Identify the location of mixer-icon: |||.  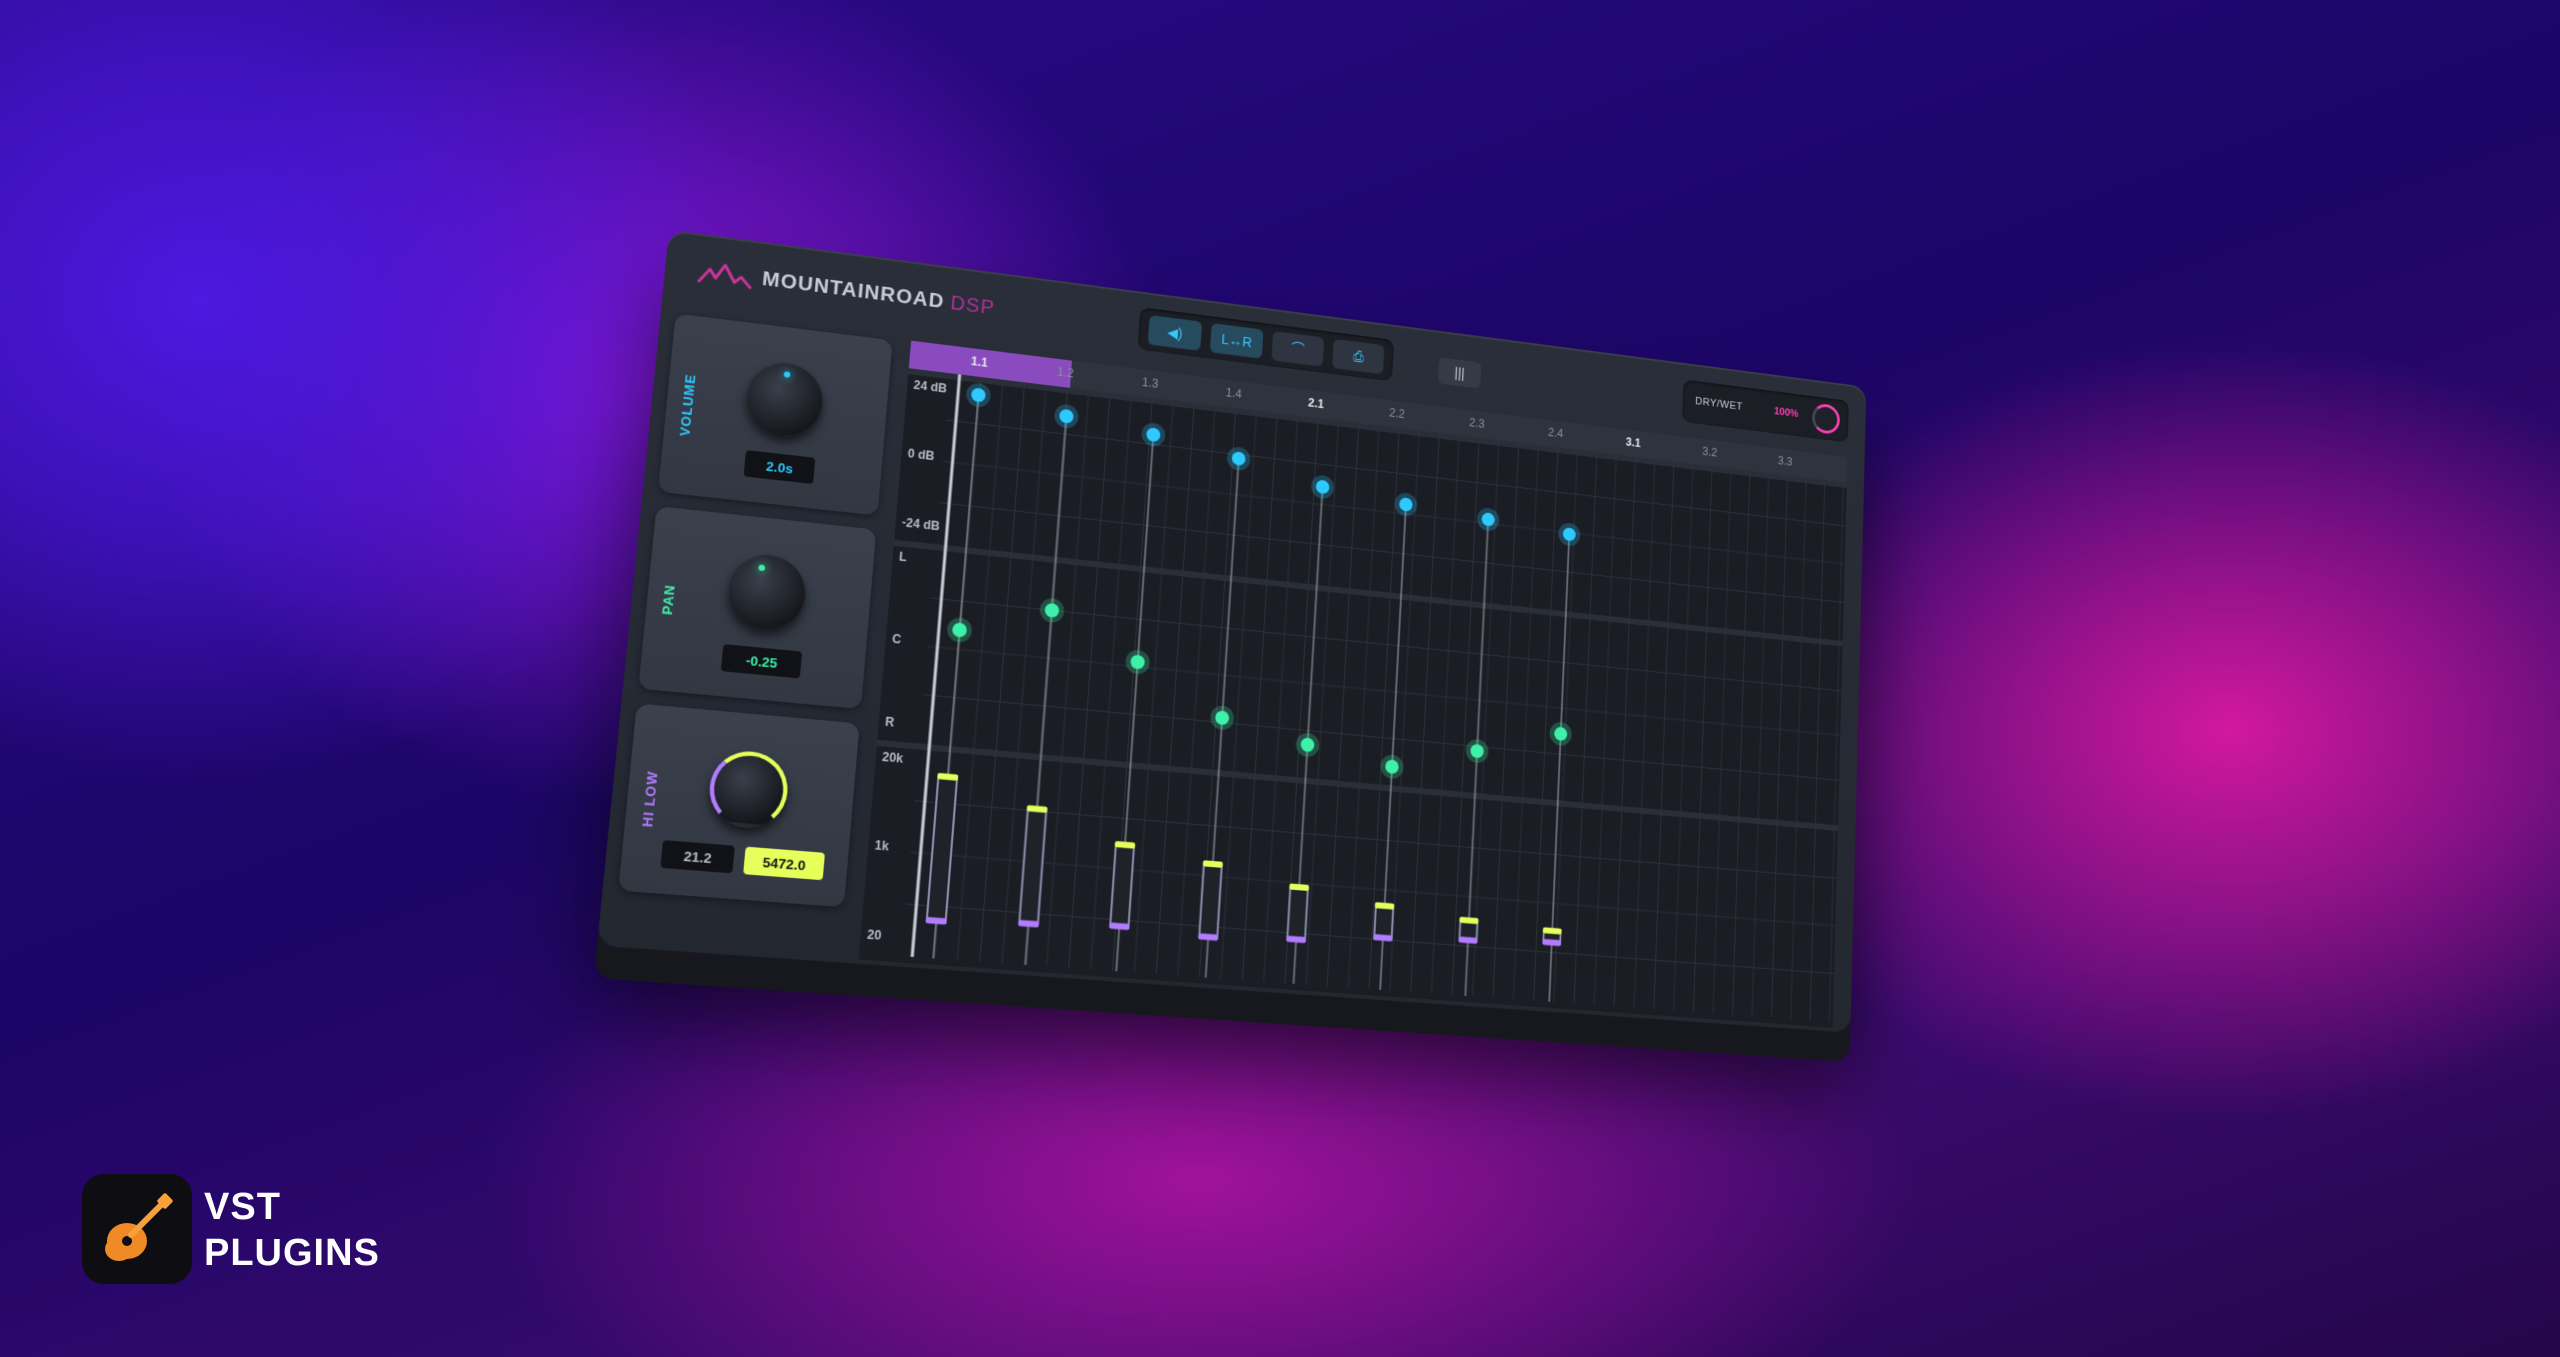
(1460, 373).